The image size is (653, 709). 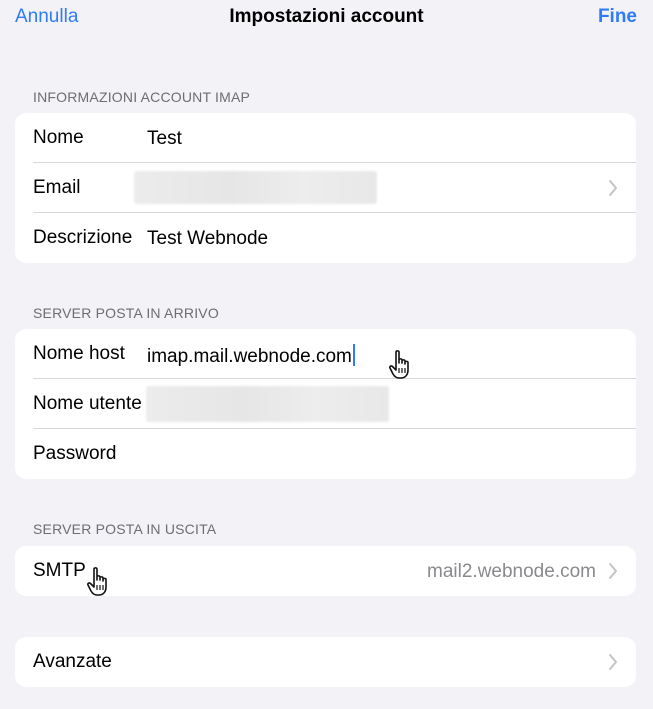 What do you see at coordinates (87, 403) in the screenshot?
I see `username-label: Nome utente` at bounding box center [87, 403].